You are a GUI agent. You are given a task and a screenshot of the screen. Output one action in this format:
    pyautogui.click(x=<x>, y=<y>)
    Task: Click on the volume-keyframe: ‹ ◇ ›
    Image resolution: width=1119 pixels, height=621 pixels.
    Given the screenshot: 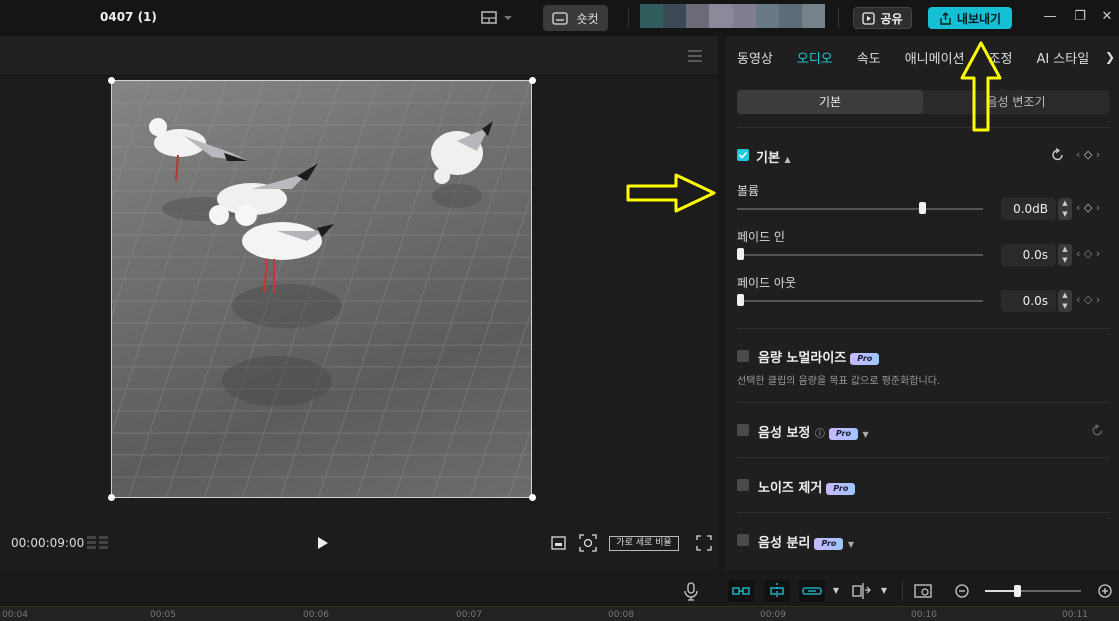 What is the action you would take?
    pyautogui.click(x=1088, y=207)
    